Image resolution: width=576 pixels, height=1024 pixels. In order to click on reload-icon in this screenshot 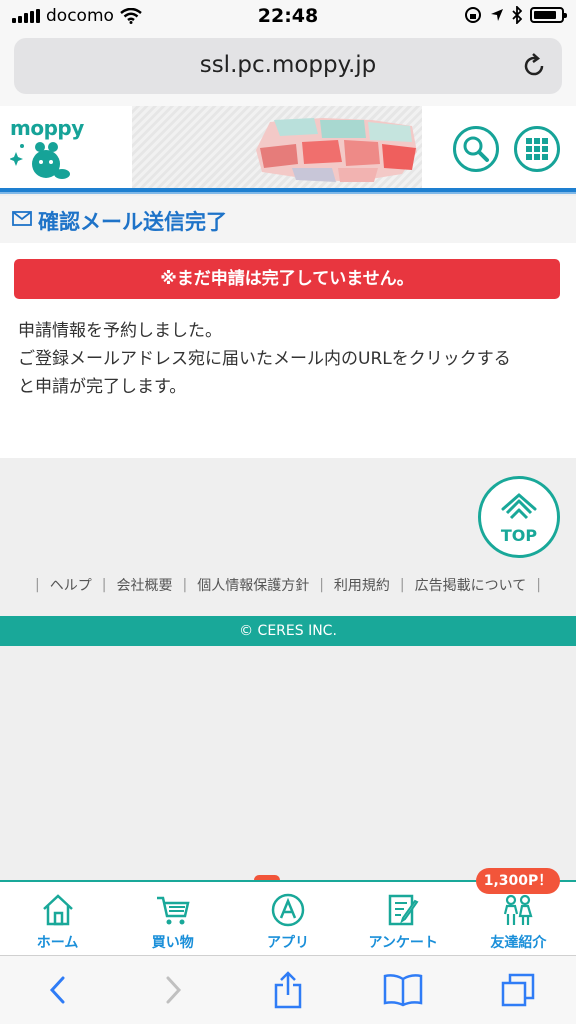, I will do `click(534, 66)`.